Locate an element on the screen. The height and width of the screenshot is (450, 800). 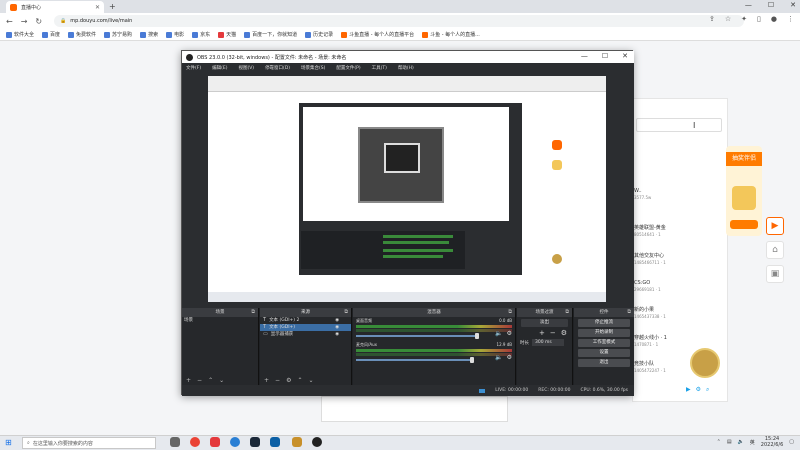
share-icon: ⇪ is located at coordinates (712, 19).